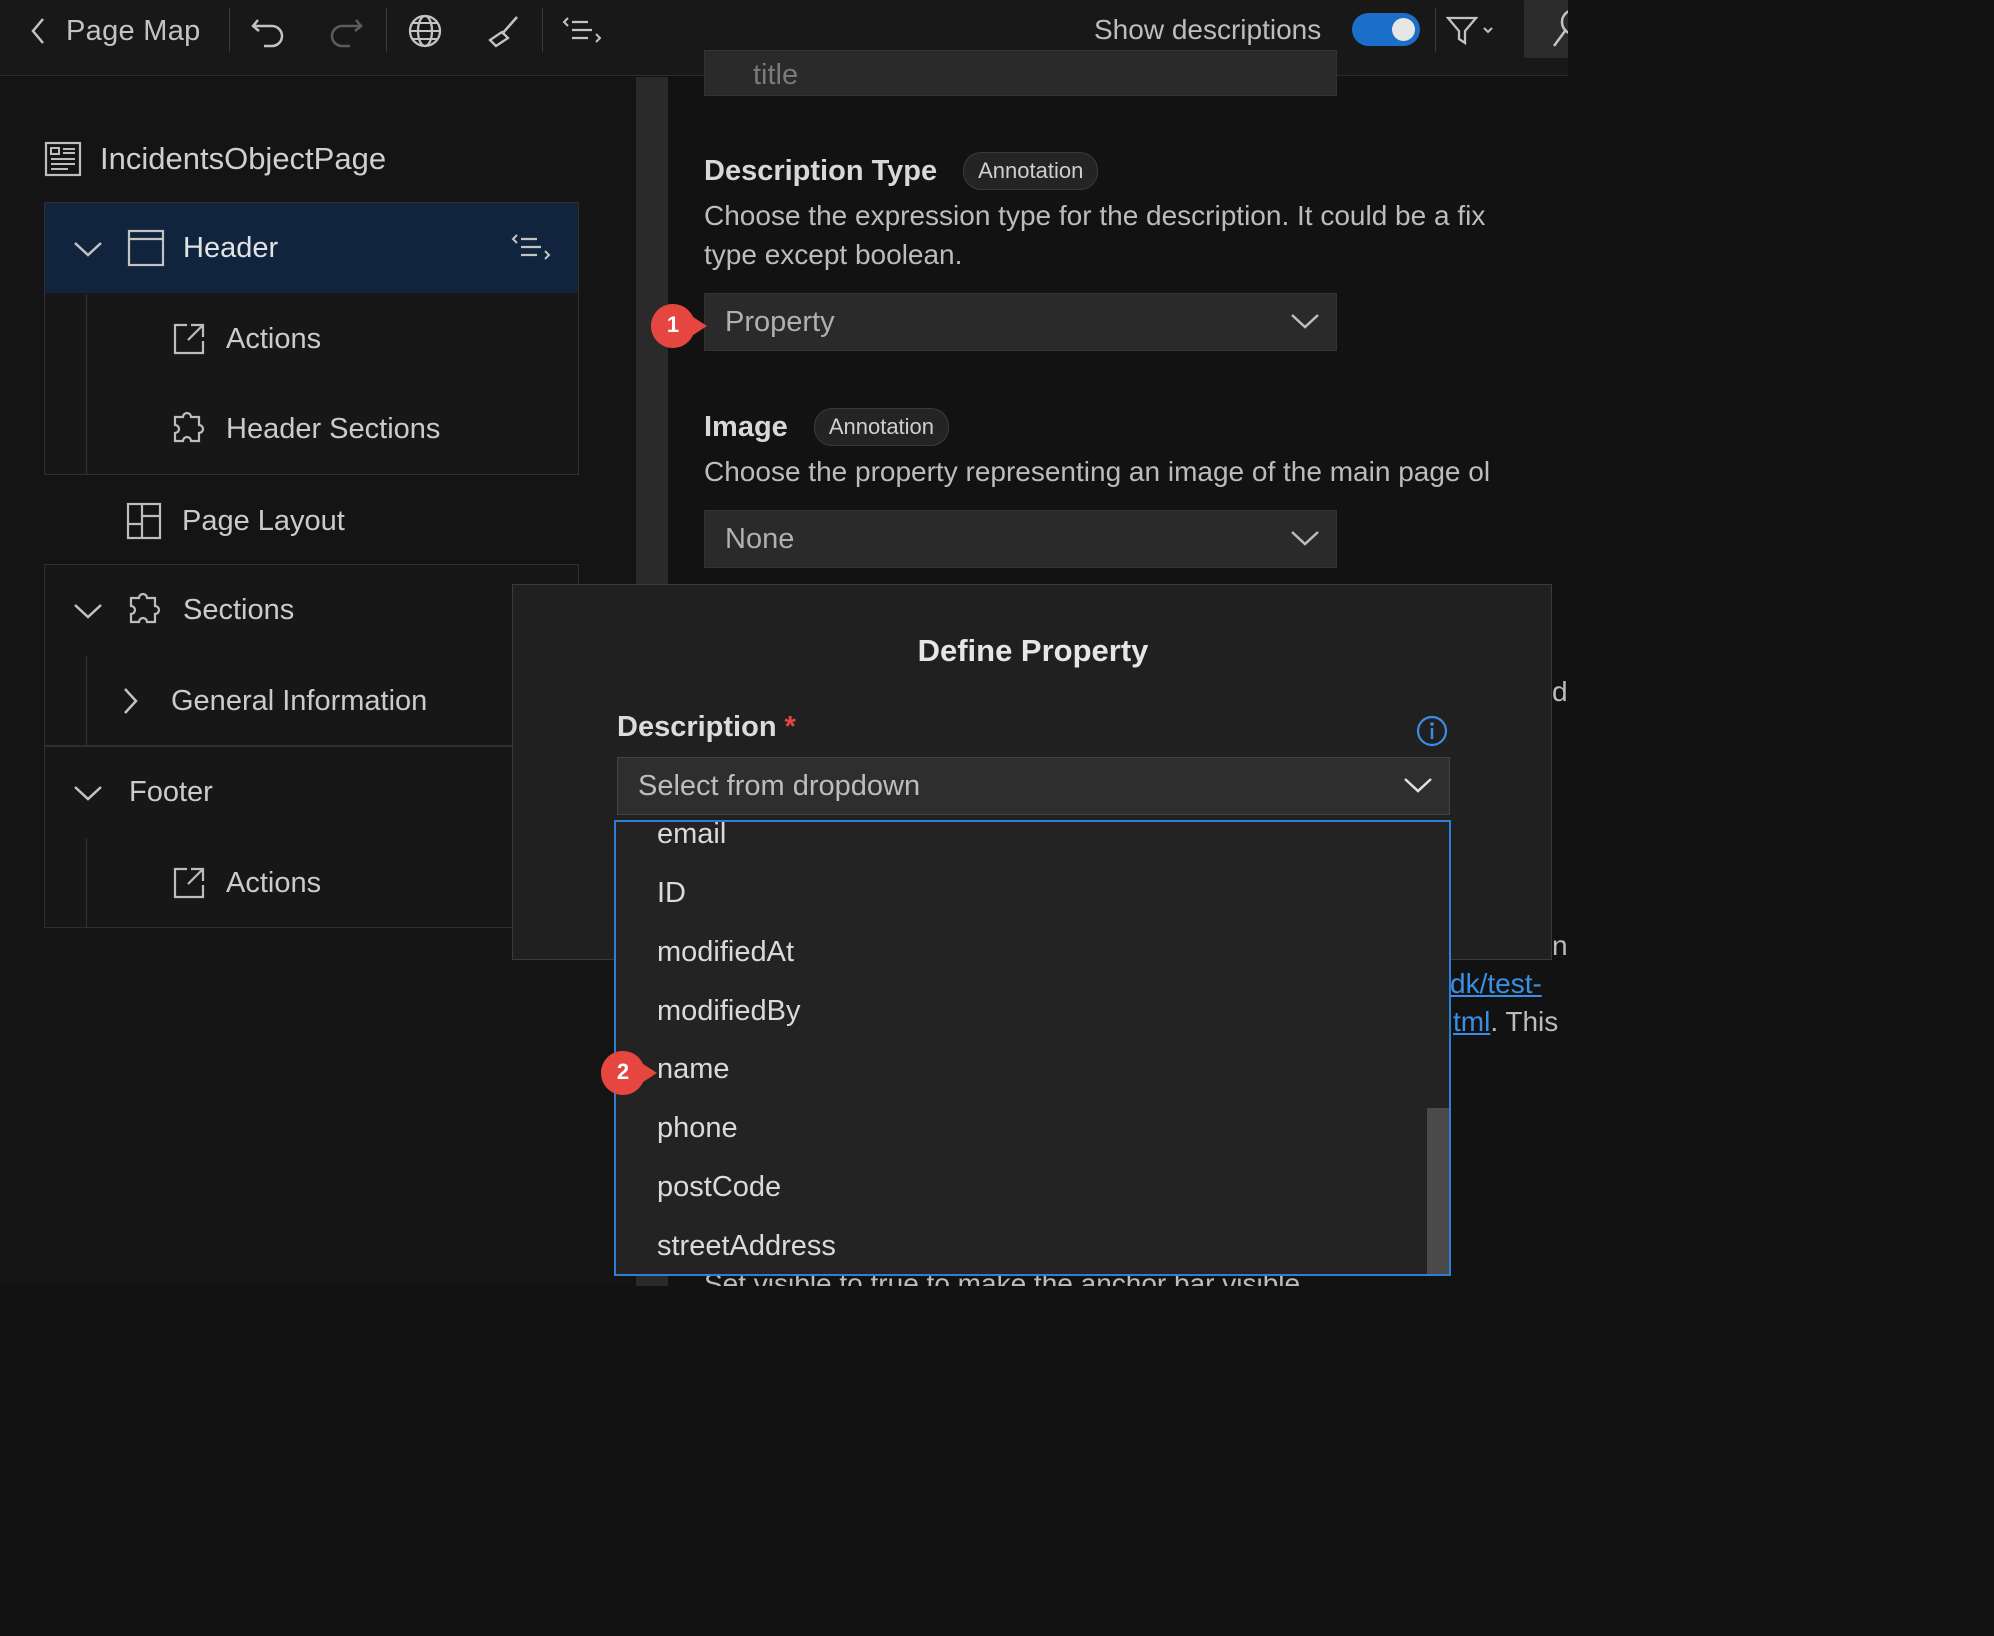  Describe the element at coordinates (1496, 983) in the screenshot. I see `docs-link: dk/test-` at that location.